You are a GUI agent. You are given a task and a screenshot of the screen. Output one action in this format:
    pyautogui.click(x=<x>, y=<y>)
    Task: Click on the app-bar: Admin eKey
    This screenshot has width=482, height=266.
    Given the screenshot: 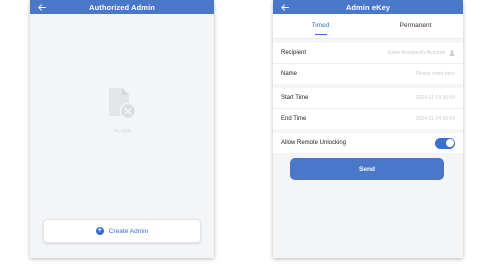 What is the action you would take?
    pyautogui.click(x=368, y=7)
    